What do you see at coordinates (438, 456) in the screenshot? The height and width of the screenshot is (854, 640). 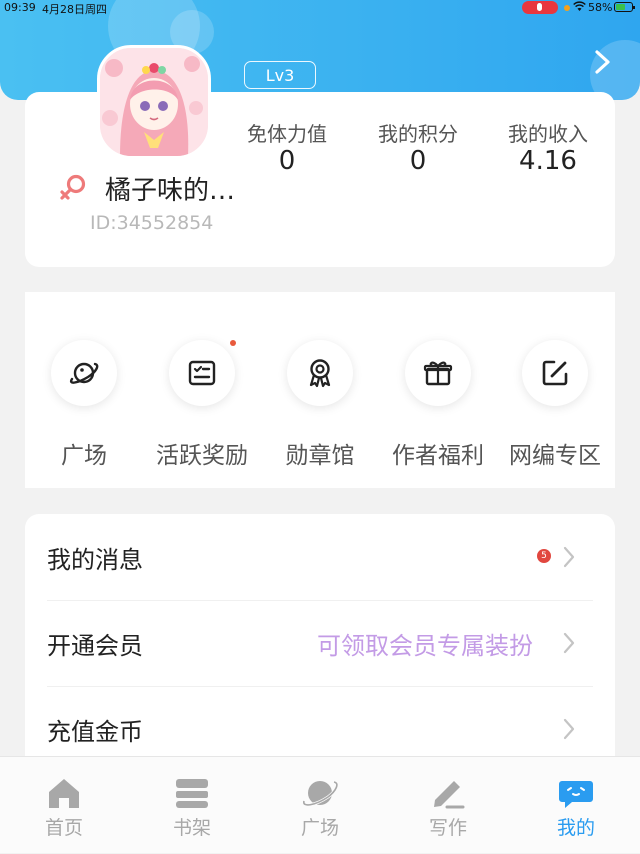 I see `grid-item-label: 作者福利` at bounding box center [438, 456].